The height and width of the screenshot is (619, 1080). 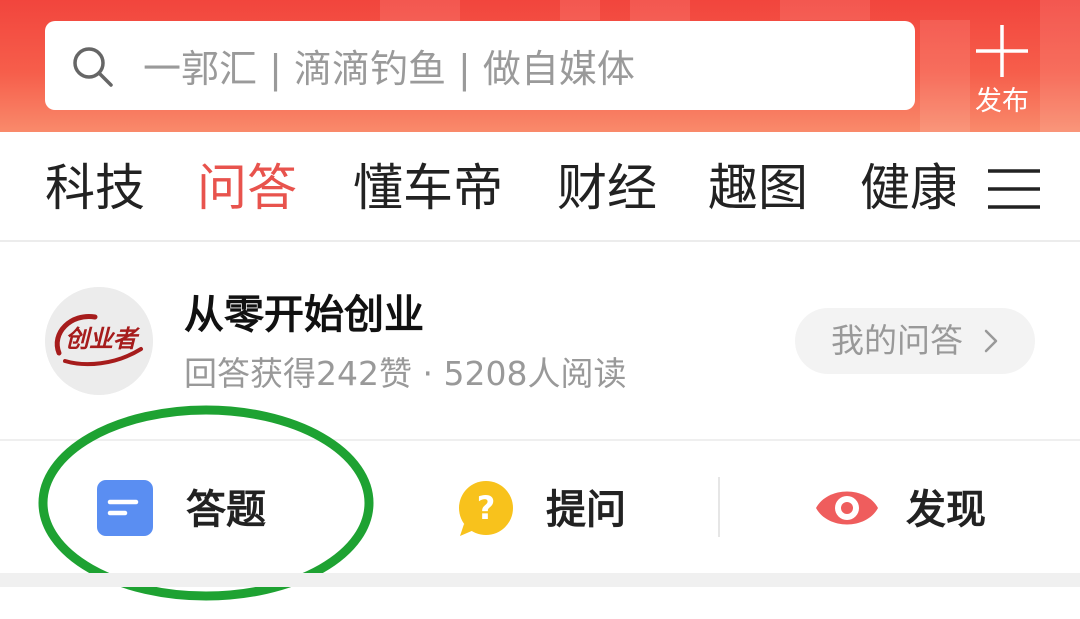 What do you see at coordinates (1014, 189) in the screenshot?
I see `hamburger-menu-icon` at bounding box center [1014, 189].